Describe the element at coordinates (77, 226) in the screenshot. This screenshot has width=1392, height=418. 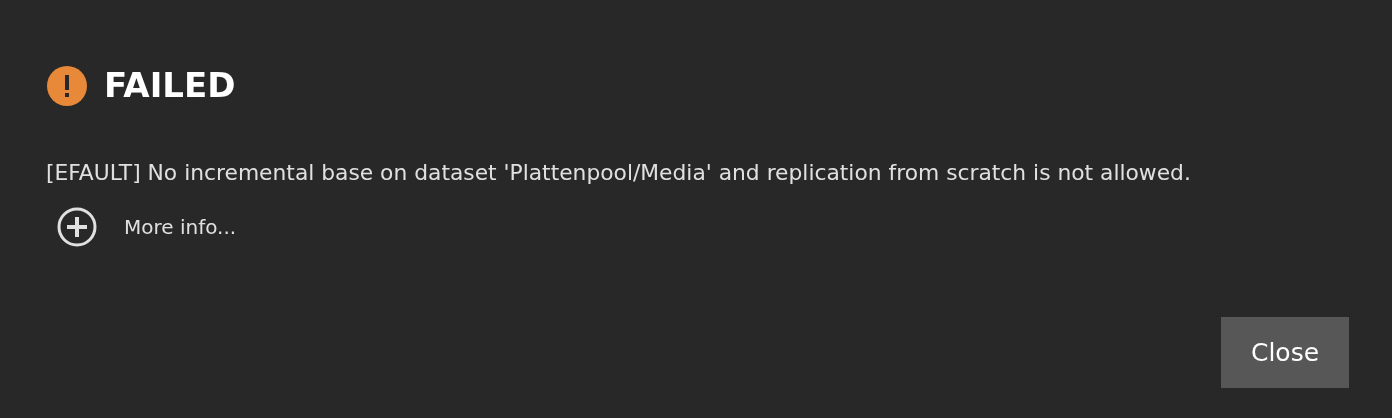
I see `plus-icon` at that location.